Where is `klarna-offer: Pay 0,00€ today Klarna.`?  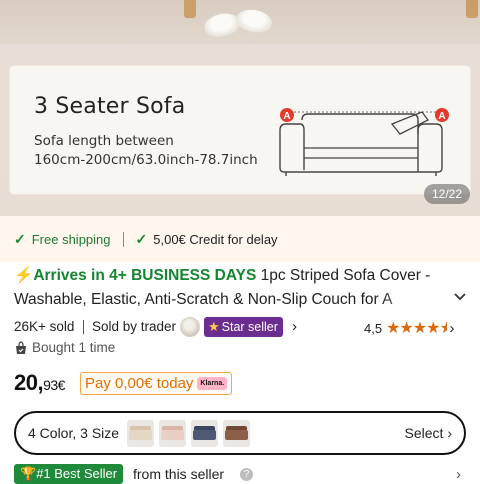 klarna-offer: Pay 0,00€ today Klarna. is located at coordinates (156, 383).